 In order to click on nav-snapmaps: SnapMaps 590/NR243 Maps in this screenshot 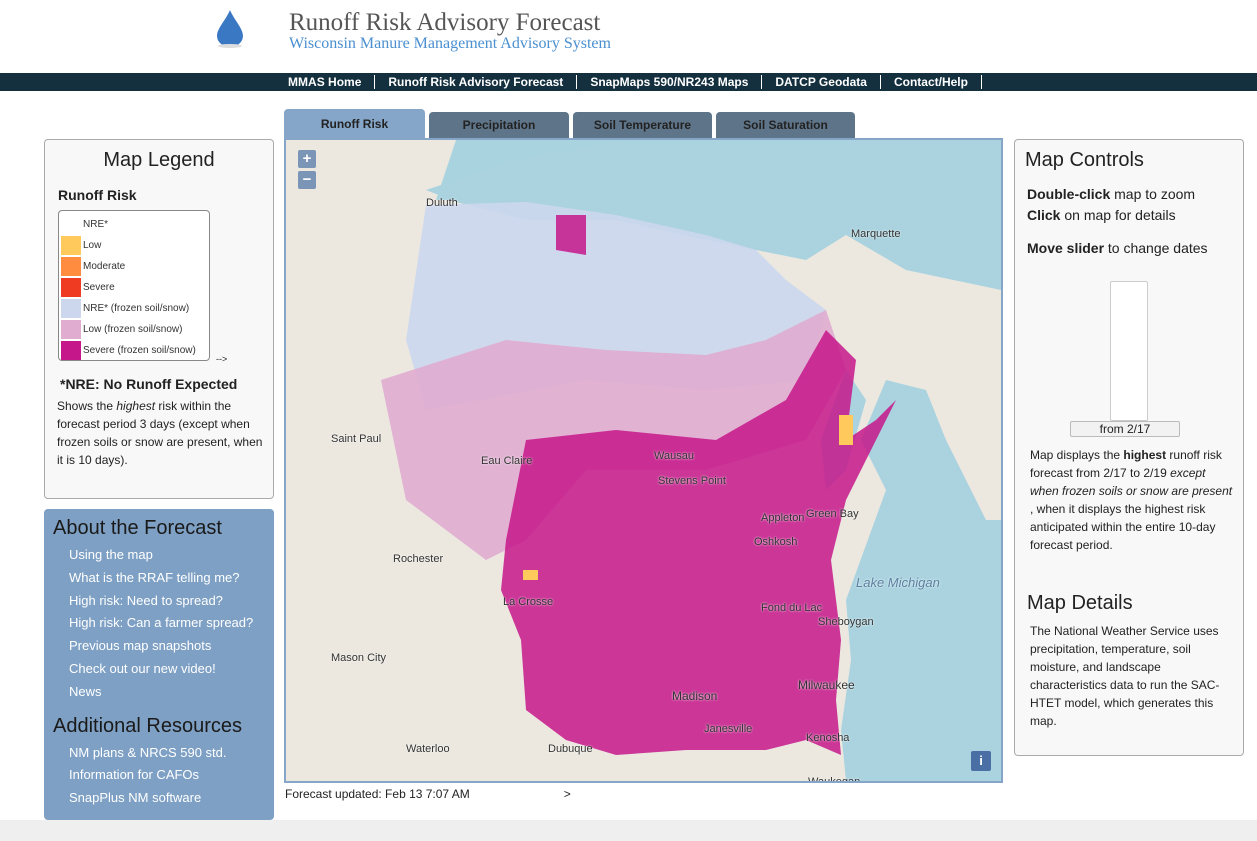, I will do `click(670, 82)`.